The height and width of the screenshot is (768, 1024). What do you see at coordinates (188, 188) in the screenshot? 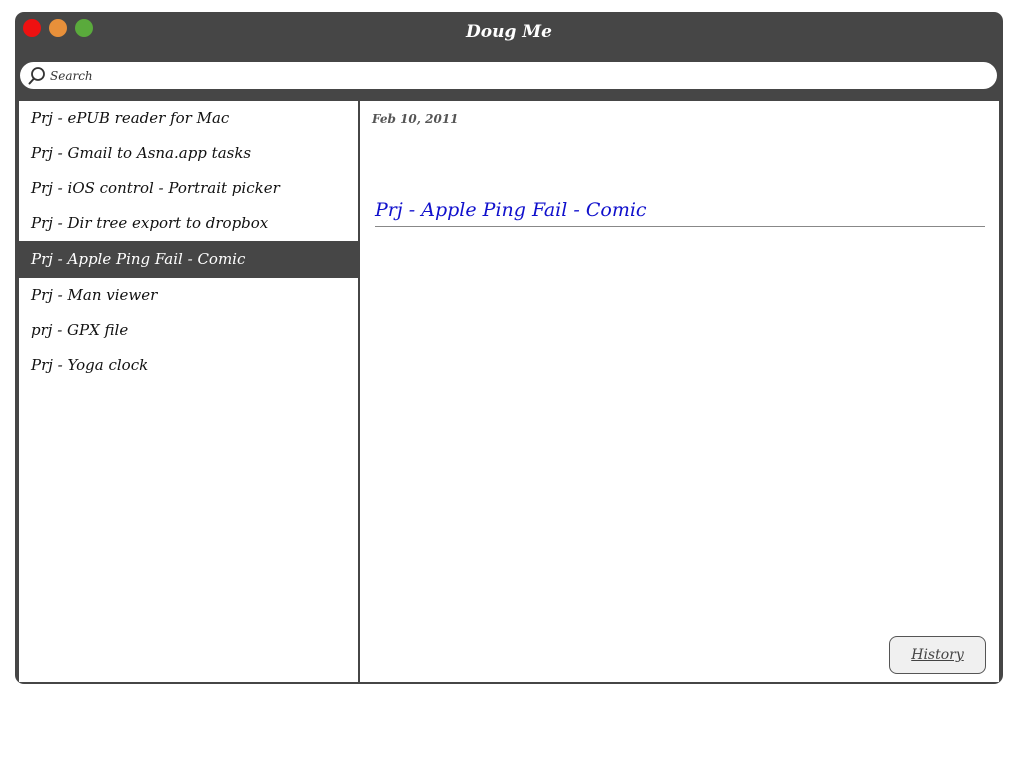
I see `note-list-item: Prj - iOS control - Portrait picker` at bounding box center [188, 188].